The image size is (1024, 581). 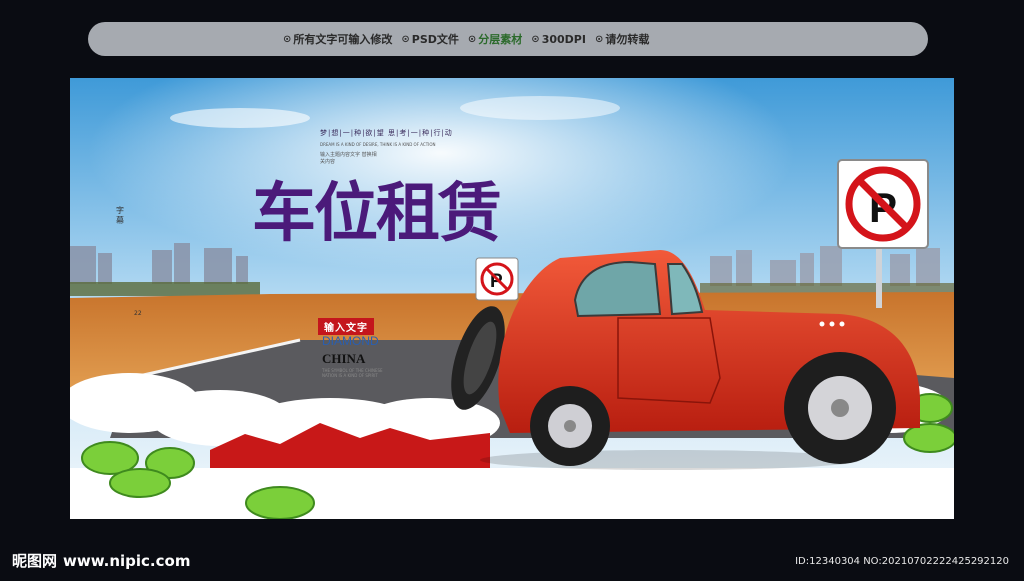 What do you see at coordinates (138, 313) in the screenshot?
I see `vertical-number: 22` at bounding box center [138, 313].